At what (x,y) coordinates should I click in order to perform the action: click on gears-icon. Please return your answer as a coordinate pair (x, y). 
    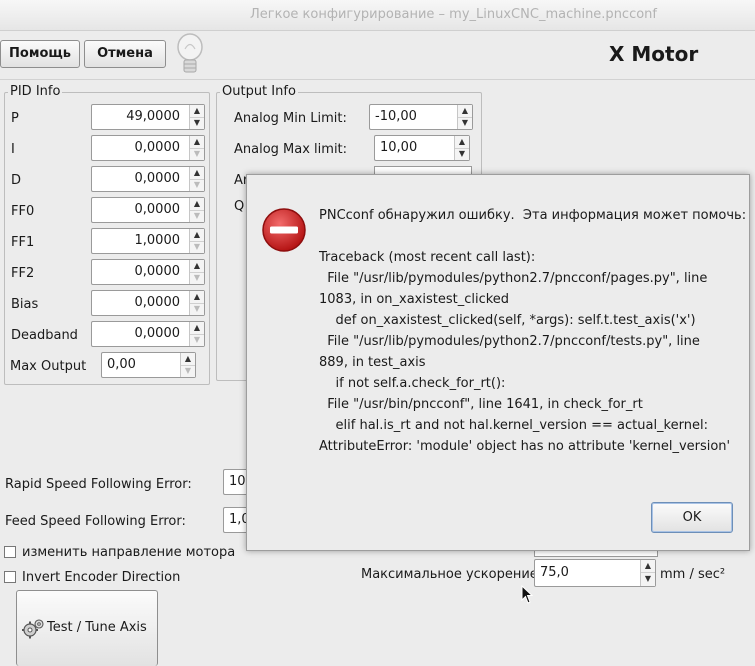
    Looking at the image, I should click on (33, 629).